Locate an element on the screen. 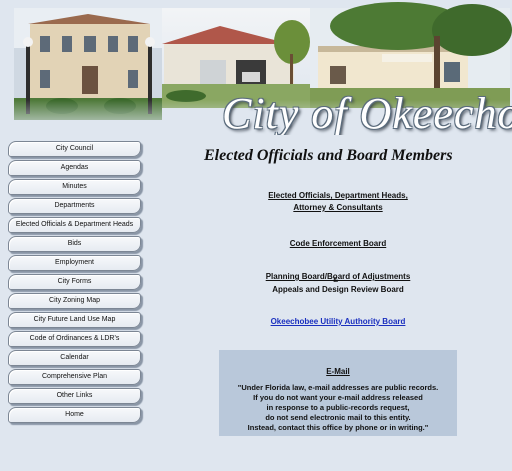 The width and height of the screenshot is (512, 471). nav-button-label: Home is located at coordinates (74, 414).